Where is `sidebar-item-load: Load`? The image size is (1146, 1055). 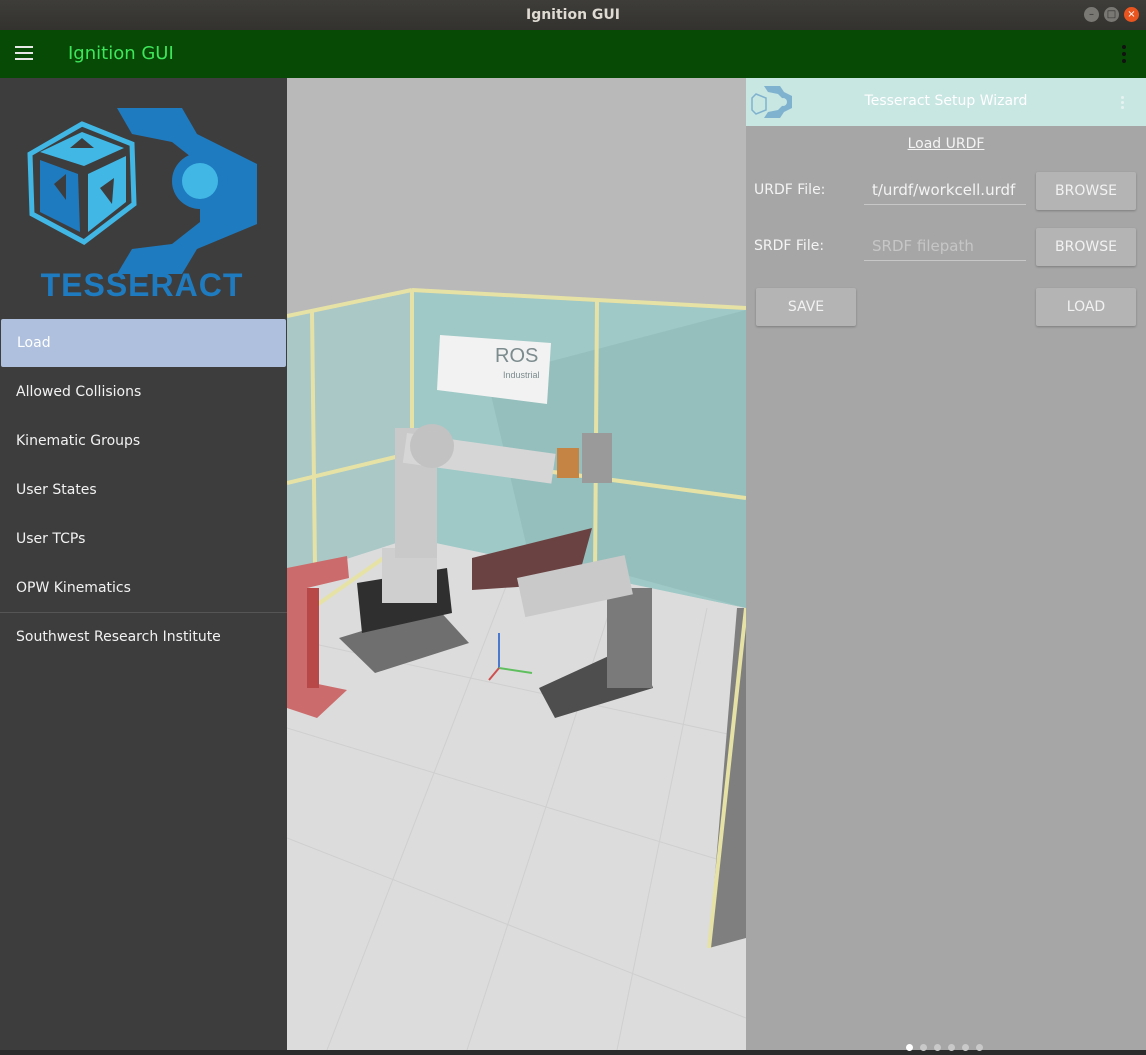 sidebar-item-load: Load is located at coordinates (143, 343).